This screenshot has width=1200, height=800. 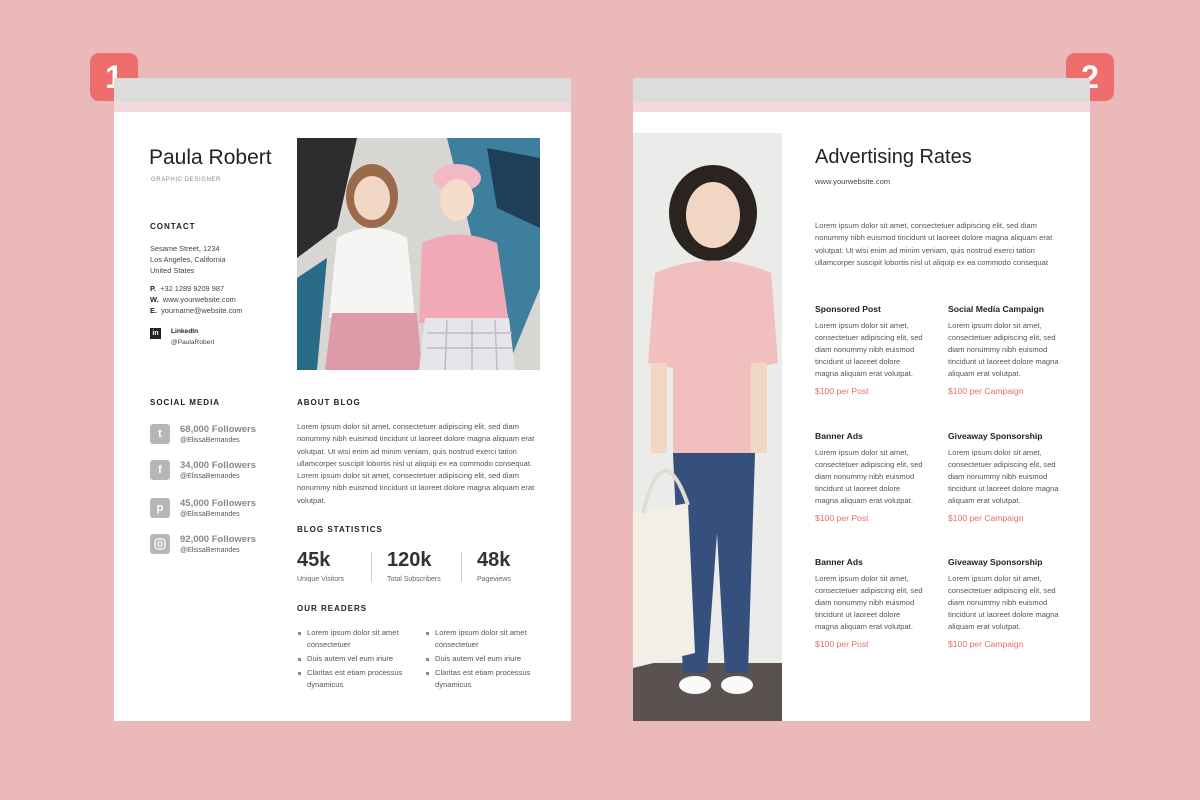 I want to click on twitter-icon: t, so click(x=160, y=434).